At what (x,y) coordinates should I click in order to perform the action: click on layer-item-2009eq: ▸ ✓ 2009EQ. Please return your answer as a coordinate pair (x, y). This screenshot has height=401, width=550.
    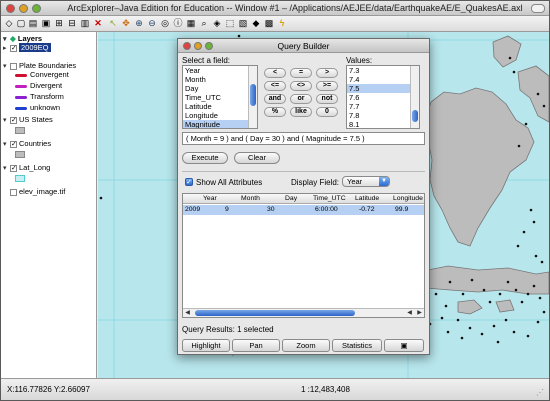
    Looking at the image, I should click on (27, 47).